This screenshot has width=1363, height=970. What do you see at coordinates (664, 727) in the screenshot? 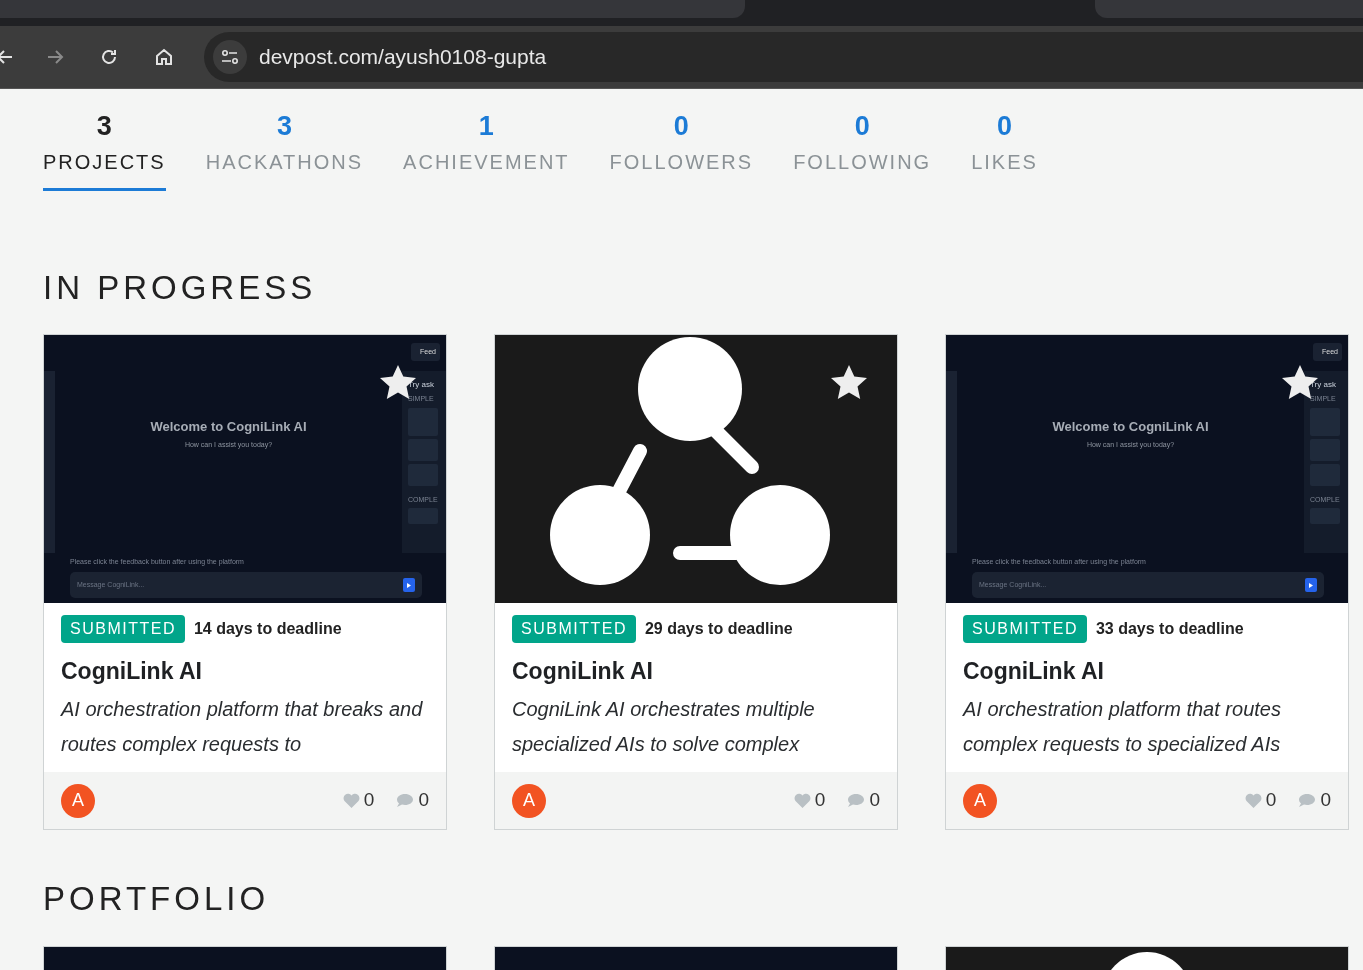
I see `project-description: CogniLink AI orchestrates multiple specialized AIs to solve complex` at bounding box center [664, 727].